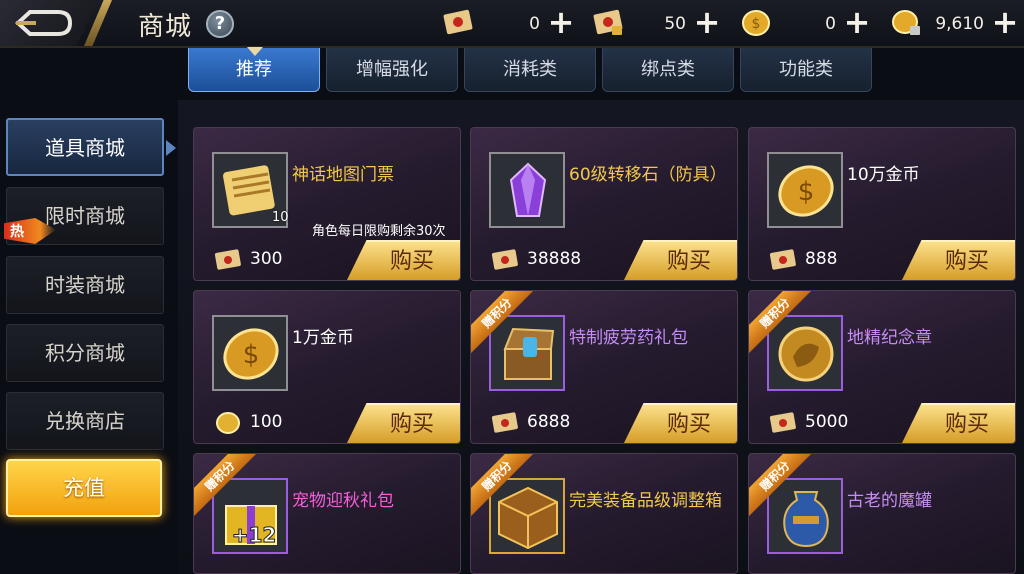  Describe the element at coordinates (220, 24) in the screenshot. I see `help-icon: ?` at that location.